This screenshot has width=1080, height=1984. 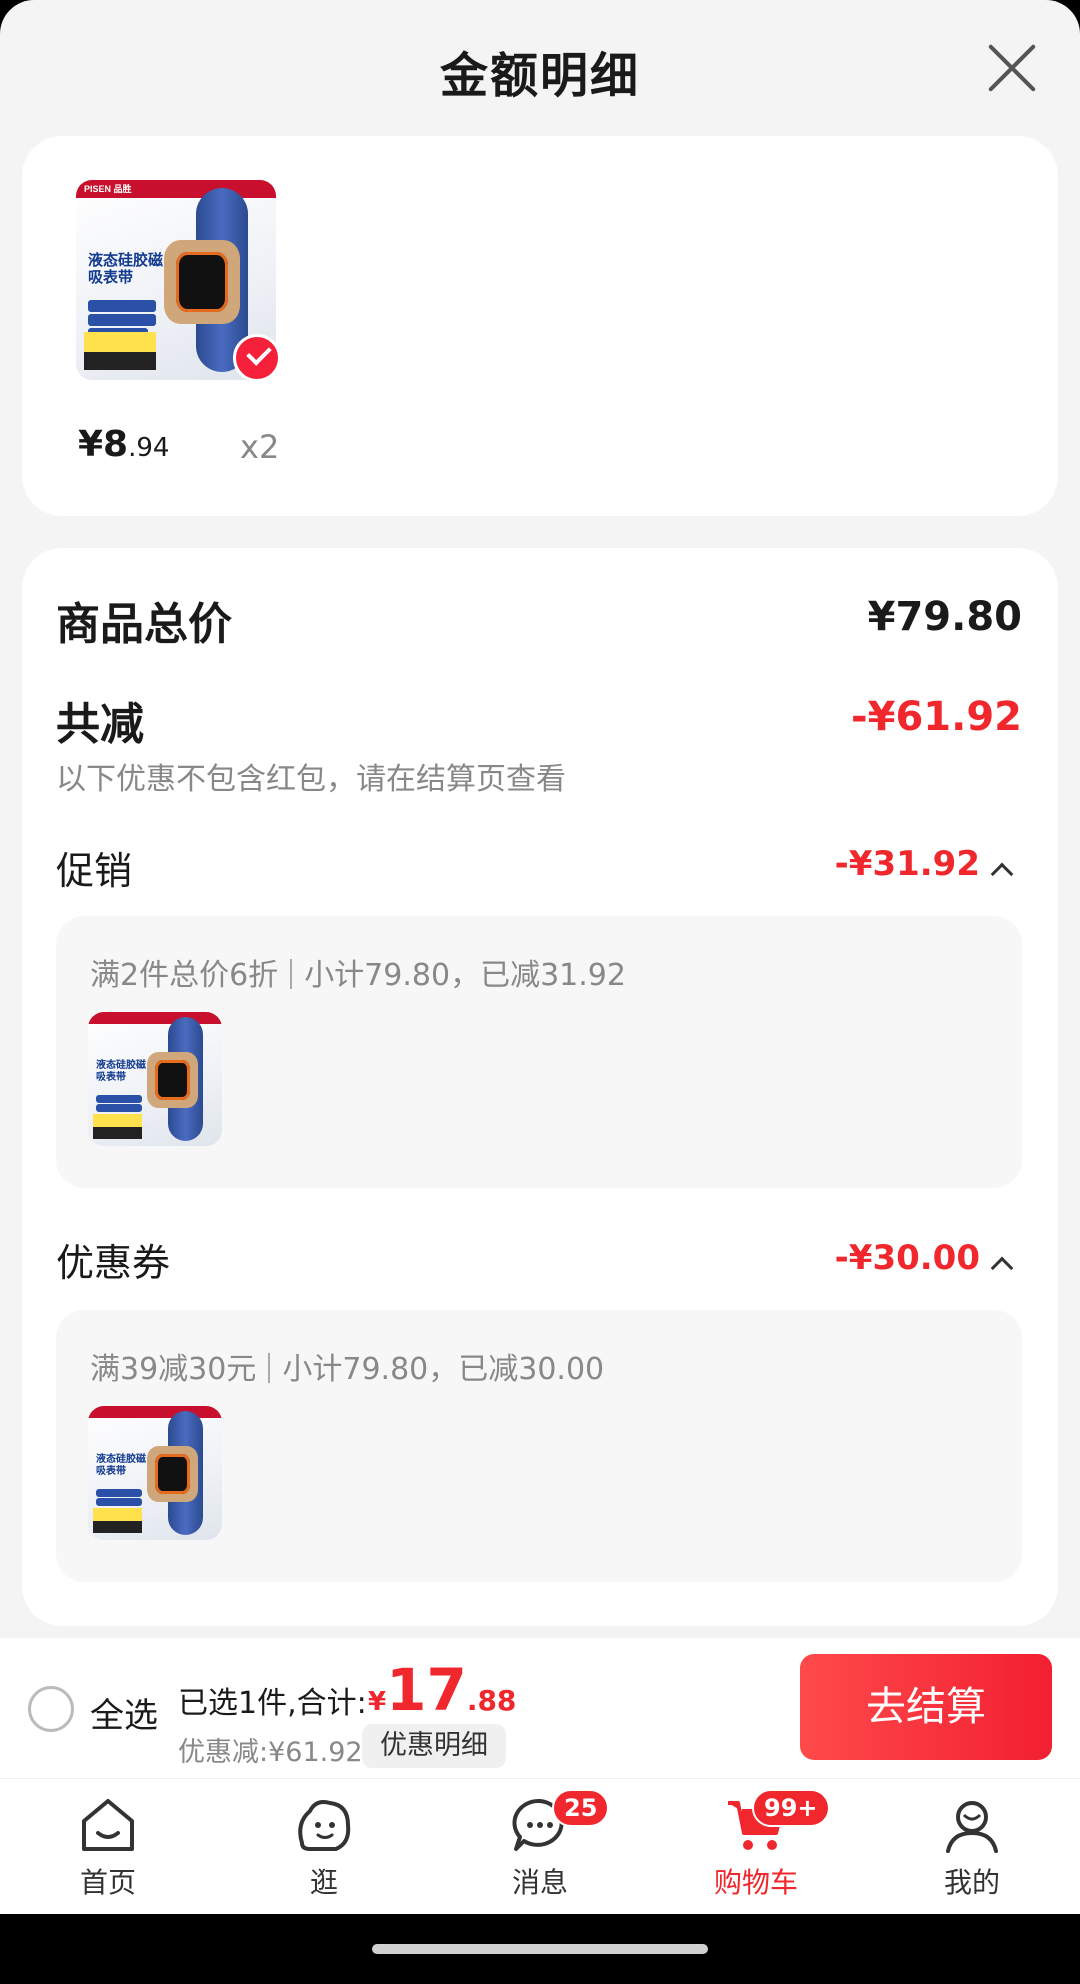 I want to click on tab-messages: 消息 25, so click(x=540, y=1851).